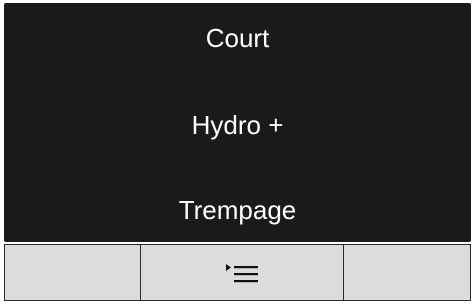 The image size is (475, 304). Describe the element at coordinates (237, 210) in the screenshot. I see `menu-item-trempage: Trempage` at that location.